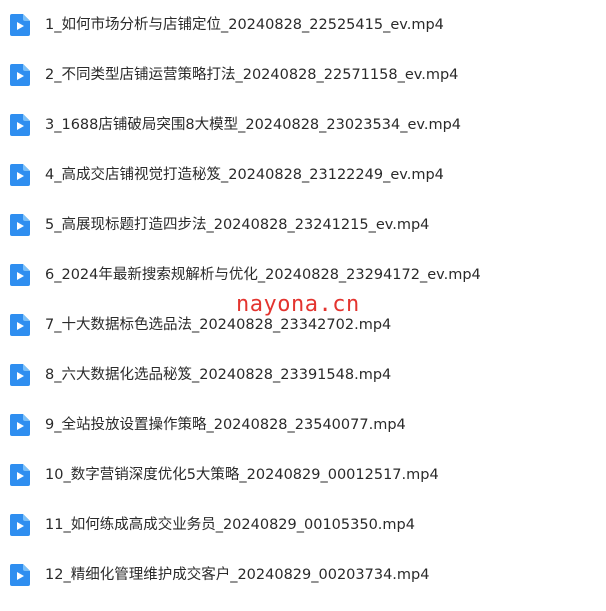  What do you see at coordinates (242, 475) in the screenshot?
I see `file-name: 10_数字营销深度优化5大策略_20240829_00012517.mp4` at bounding box center [242, 475].